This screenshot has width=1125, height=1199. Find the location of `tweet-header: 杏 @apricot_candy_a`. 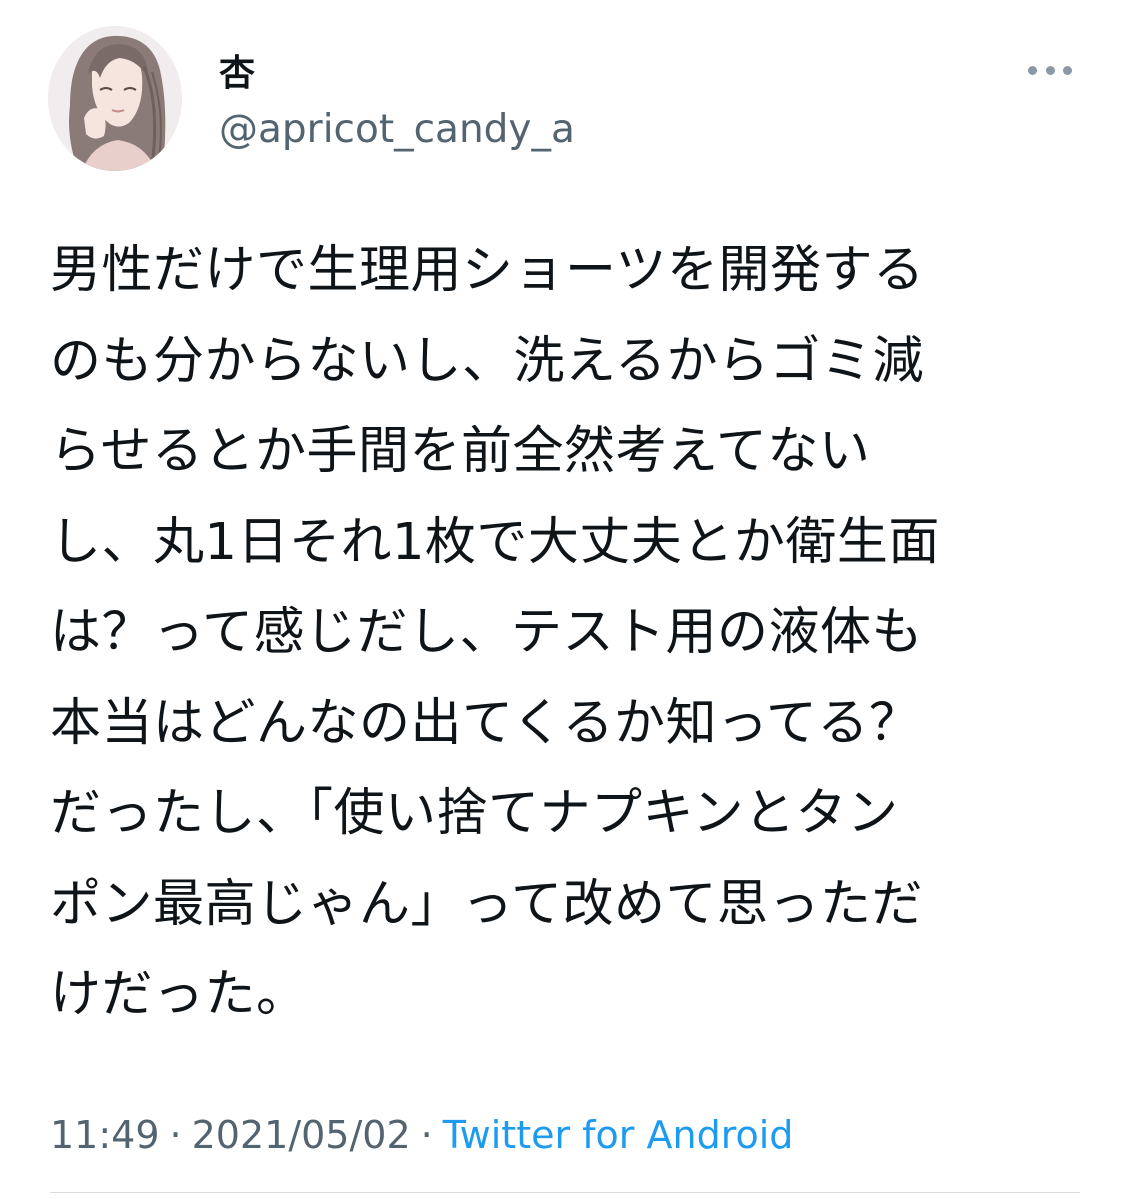

tweet-header: 杏 @apricot_candy_a is located at coordinates (563, 98).